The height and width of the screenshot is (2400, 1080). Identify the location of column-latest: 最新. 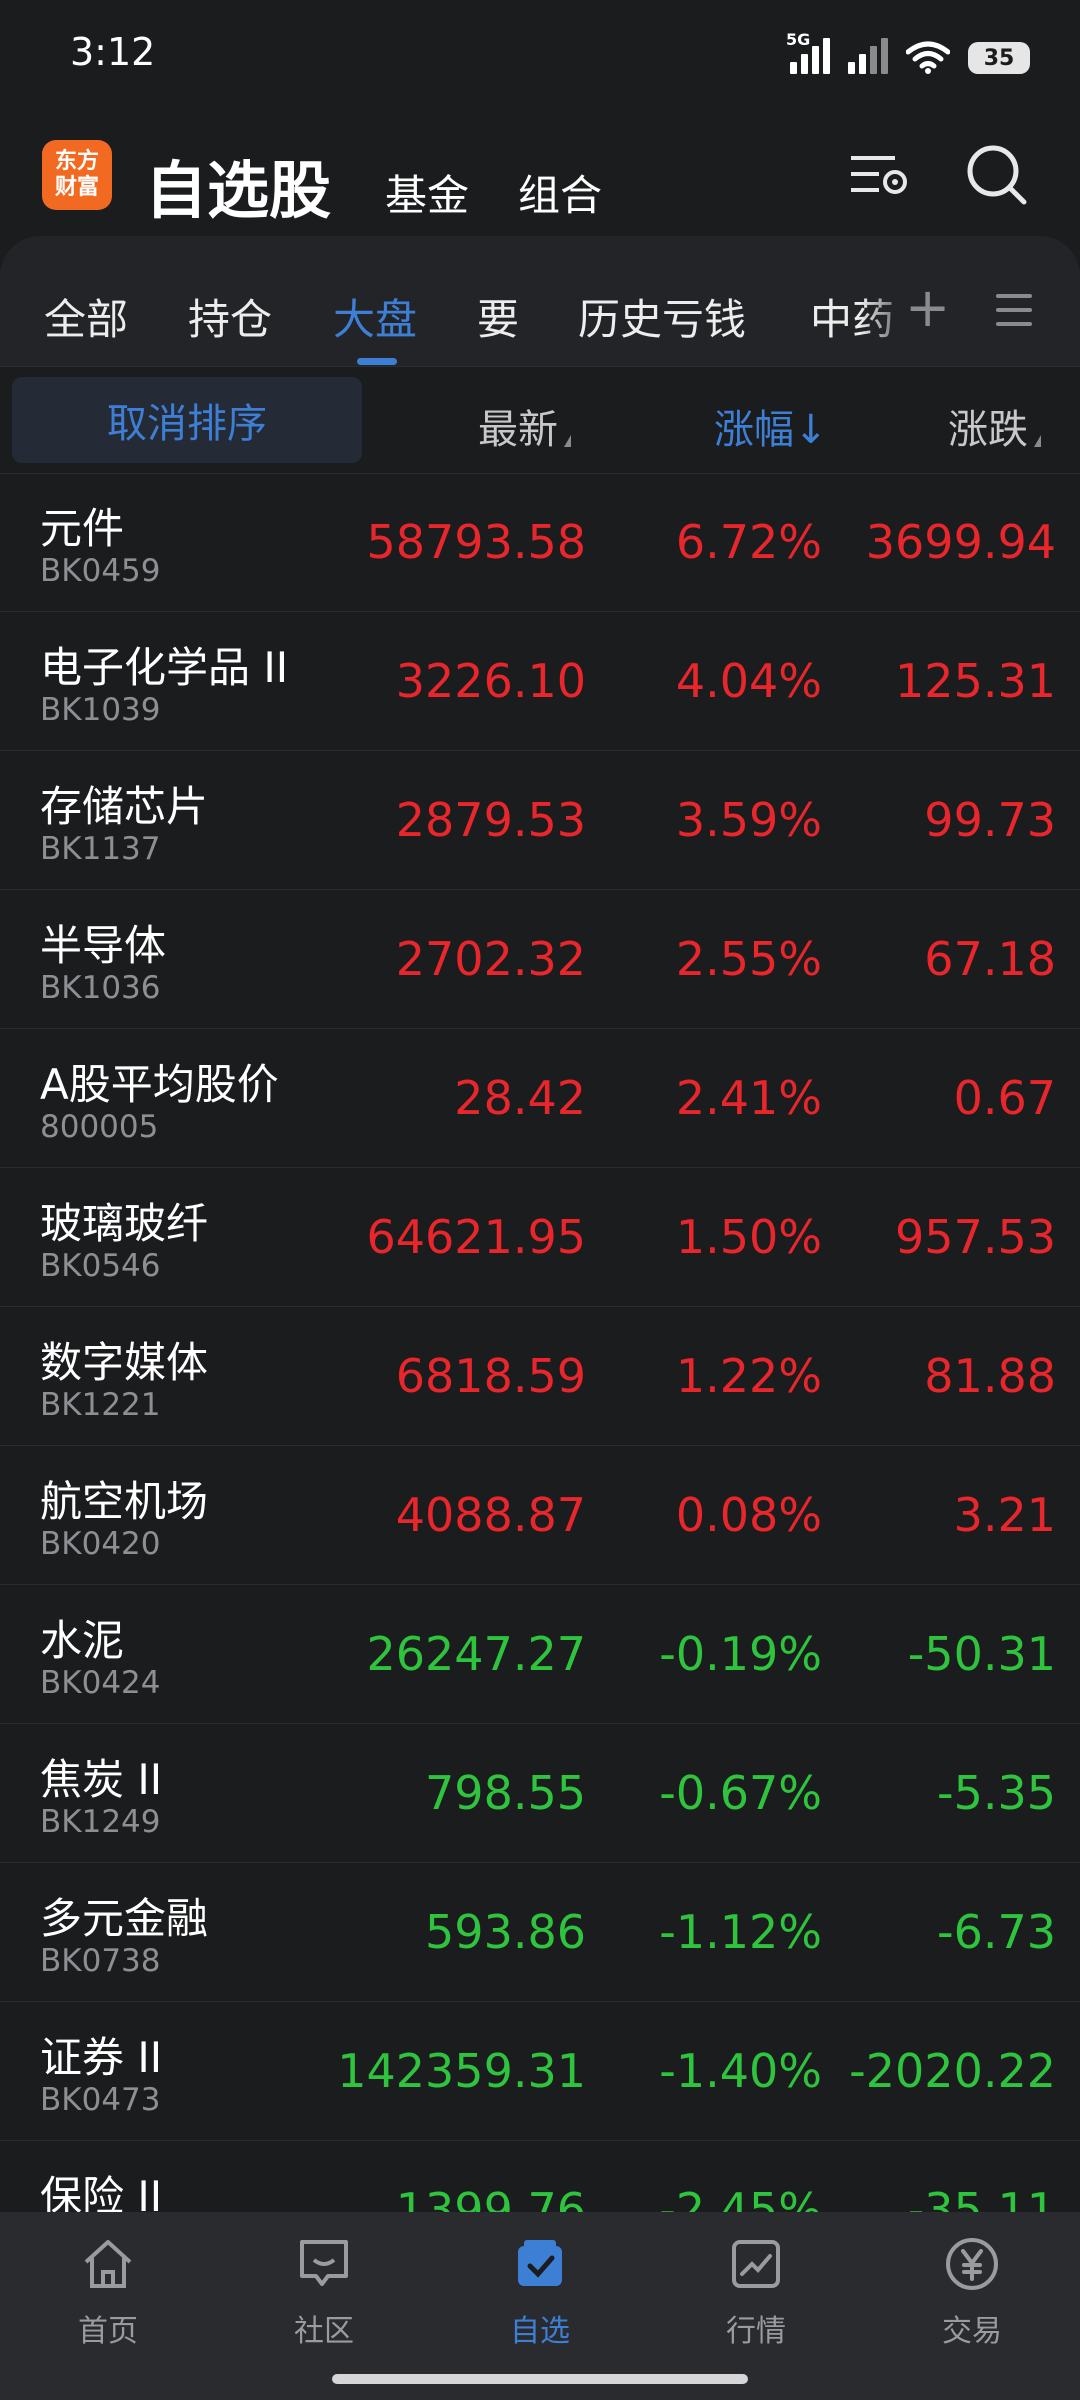
(524, 426).